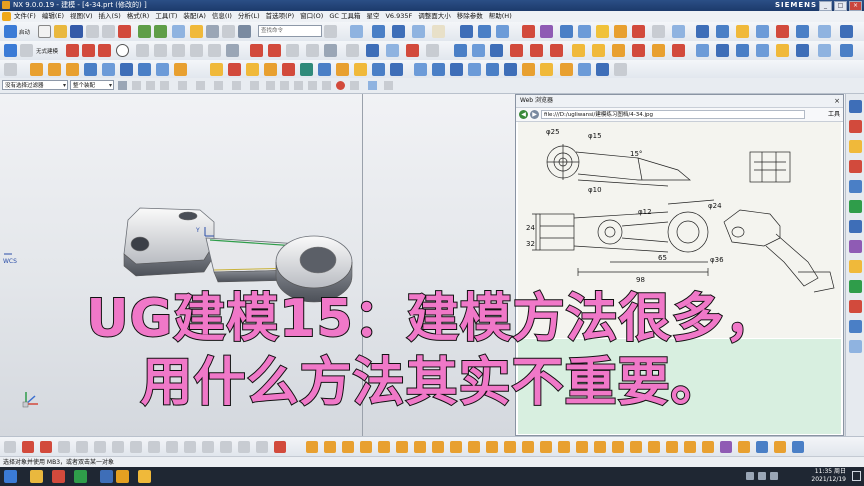  What do you see at coordinates (126, 69) in the screenshot?
I see `dart-icon` at bounding box center [126, 69].